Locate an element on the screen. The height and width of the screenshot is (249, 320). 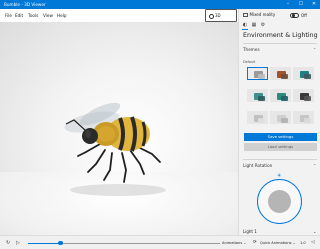
window-title: Bumble - 3D Viewer is located at coordinates (25, 4).